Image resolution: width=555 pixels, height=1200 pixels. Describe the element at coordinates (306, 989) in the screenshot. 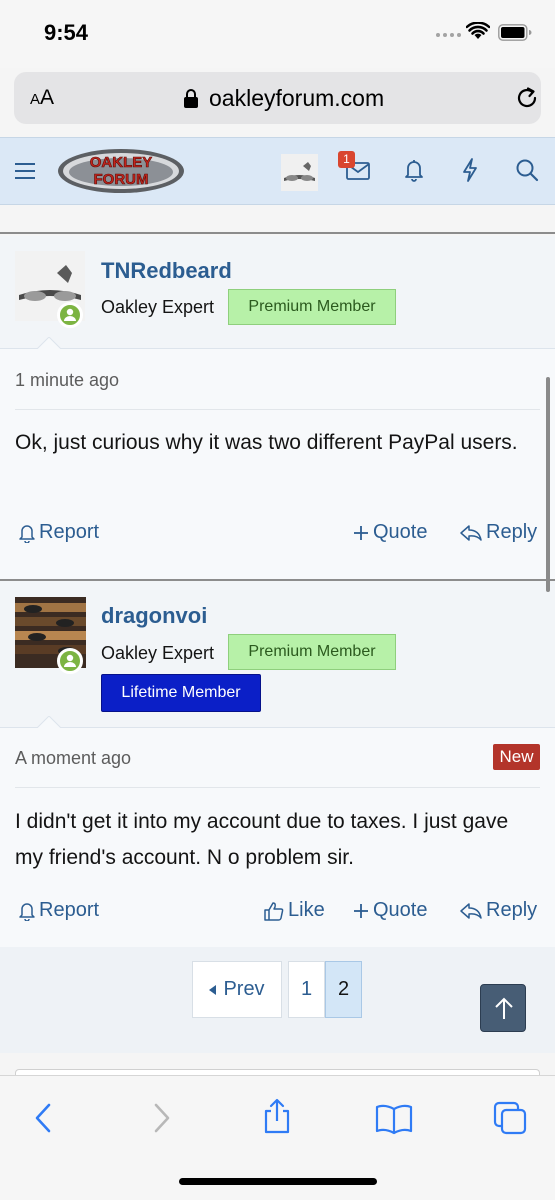

I see `page-1-button: 1` at that location.